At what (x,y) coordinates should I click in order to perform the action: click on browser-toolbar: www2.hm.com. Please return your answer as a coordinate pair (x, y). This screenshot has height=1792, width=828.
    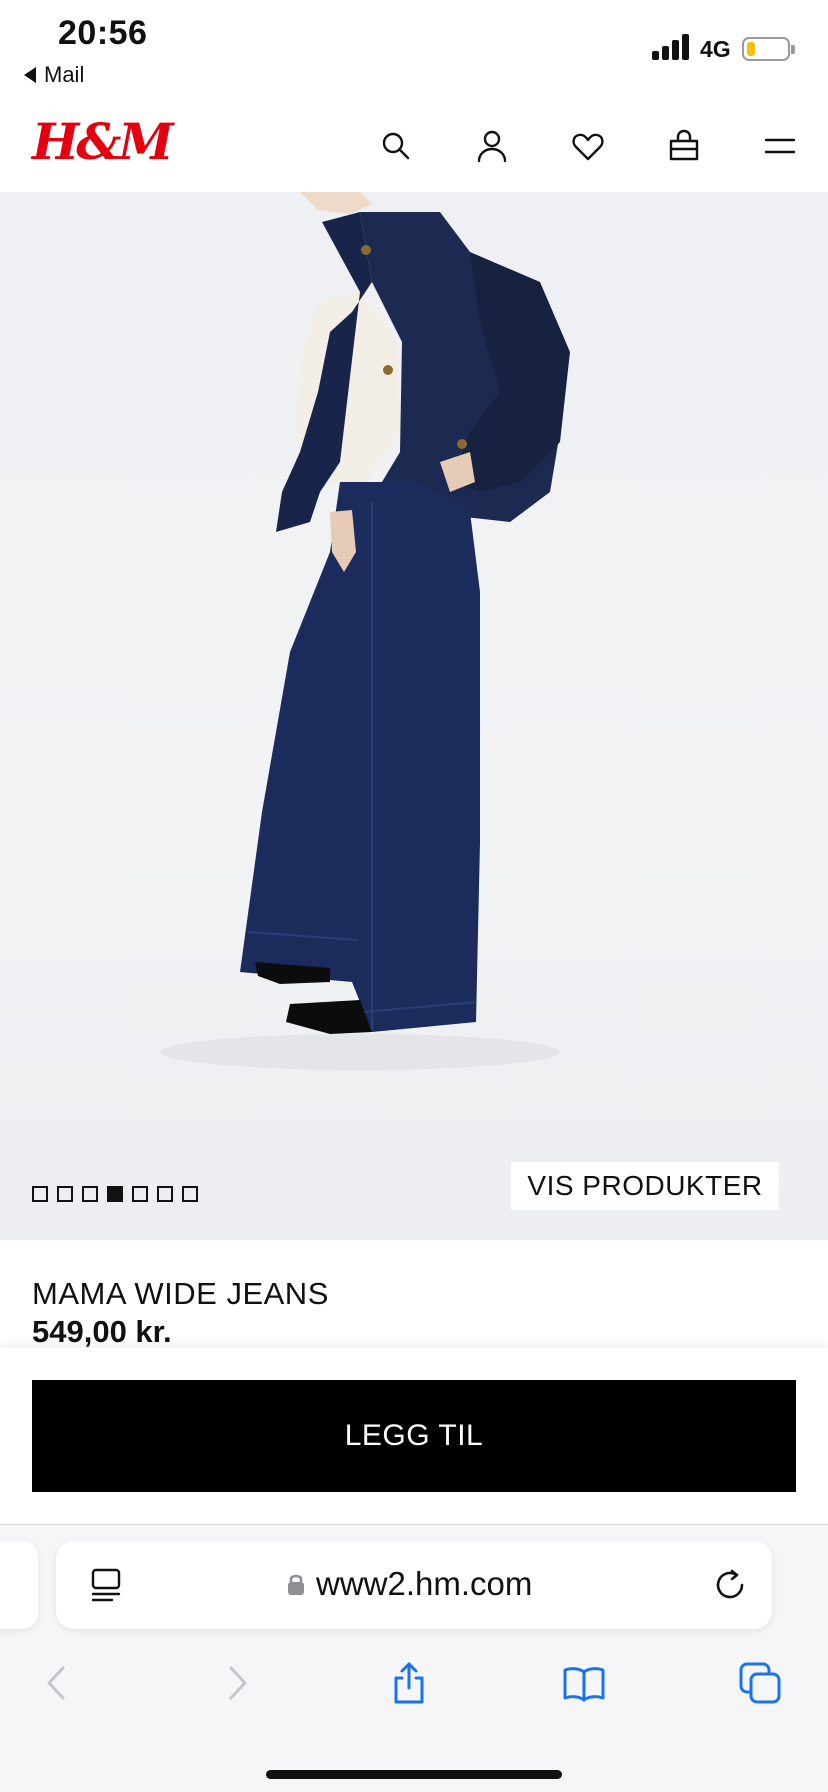
    Looking at the image, I should click on (414, 1658).